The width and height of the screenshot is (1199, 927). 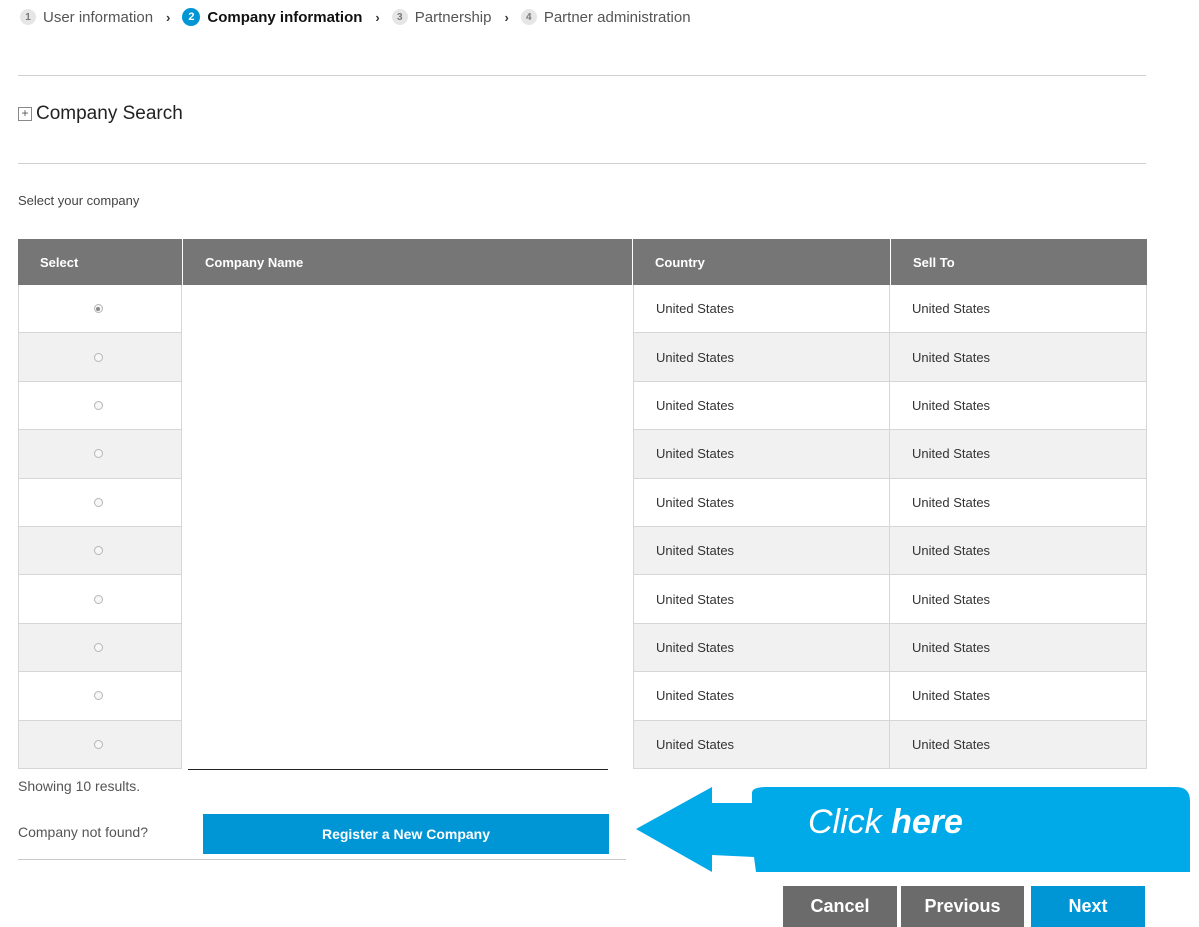 I want to click on step-partnership: 3 Partnership, so click(x=441, y=17).